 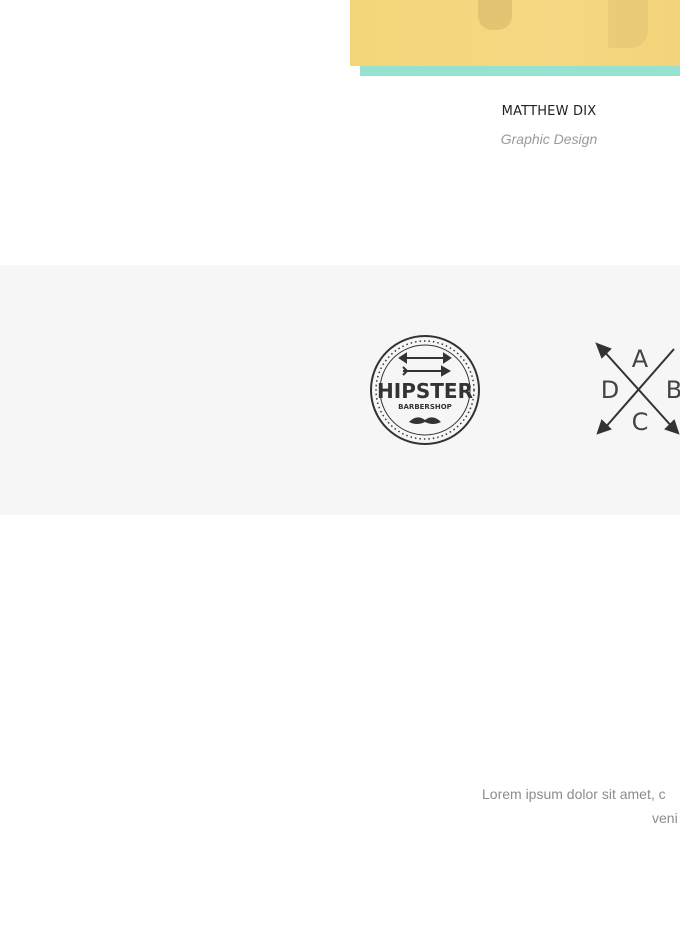 I want to click on crossed-arrows-icon: A B C D, so click(x=637, y=389).